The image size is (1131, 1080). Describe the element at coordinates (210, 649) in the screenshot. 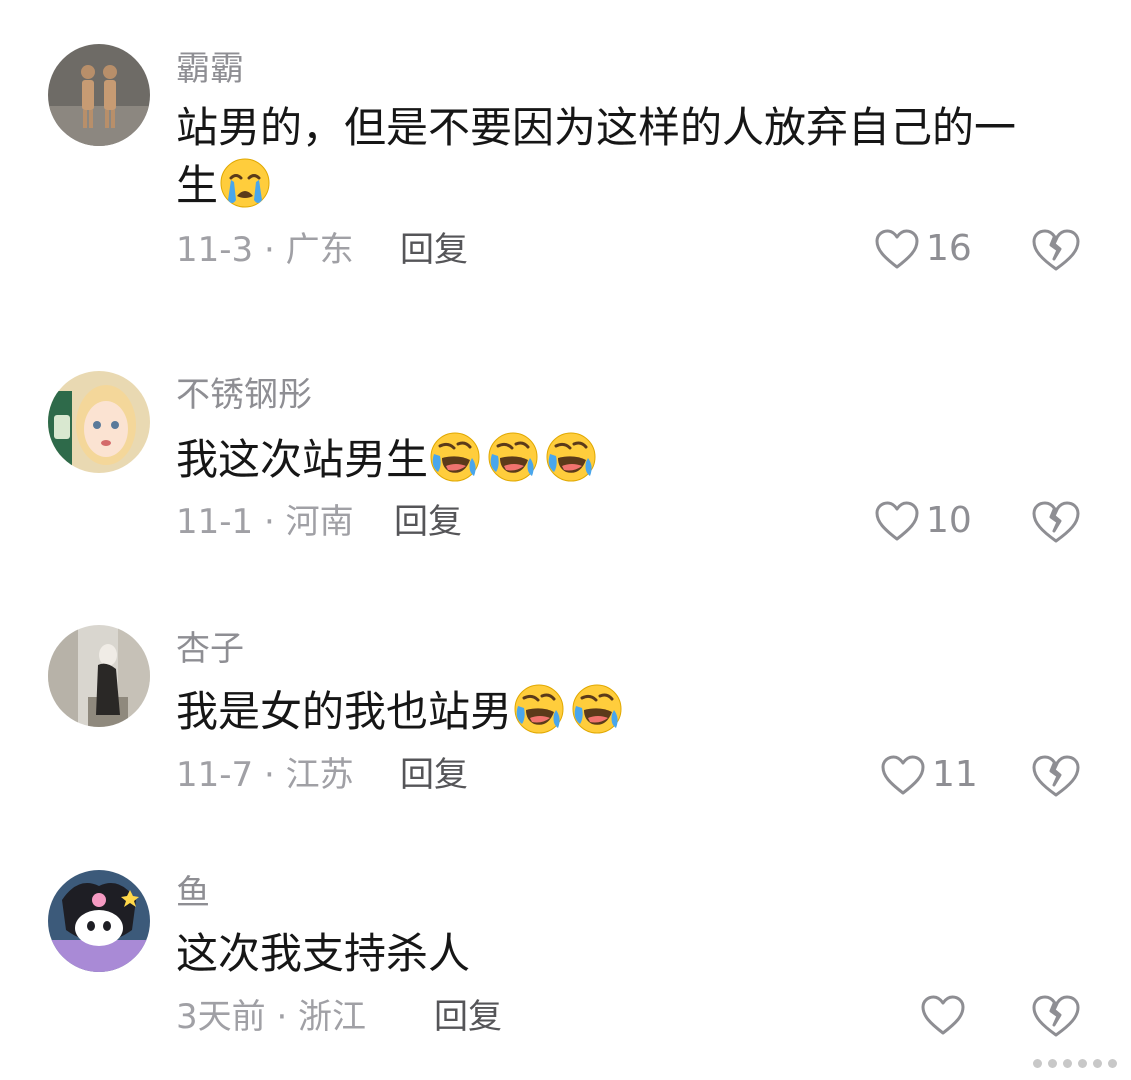

I see `username: 杏子` at that location.